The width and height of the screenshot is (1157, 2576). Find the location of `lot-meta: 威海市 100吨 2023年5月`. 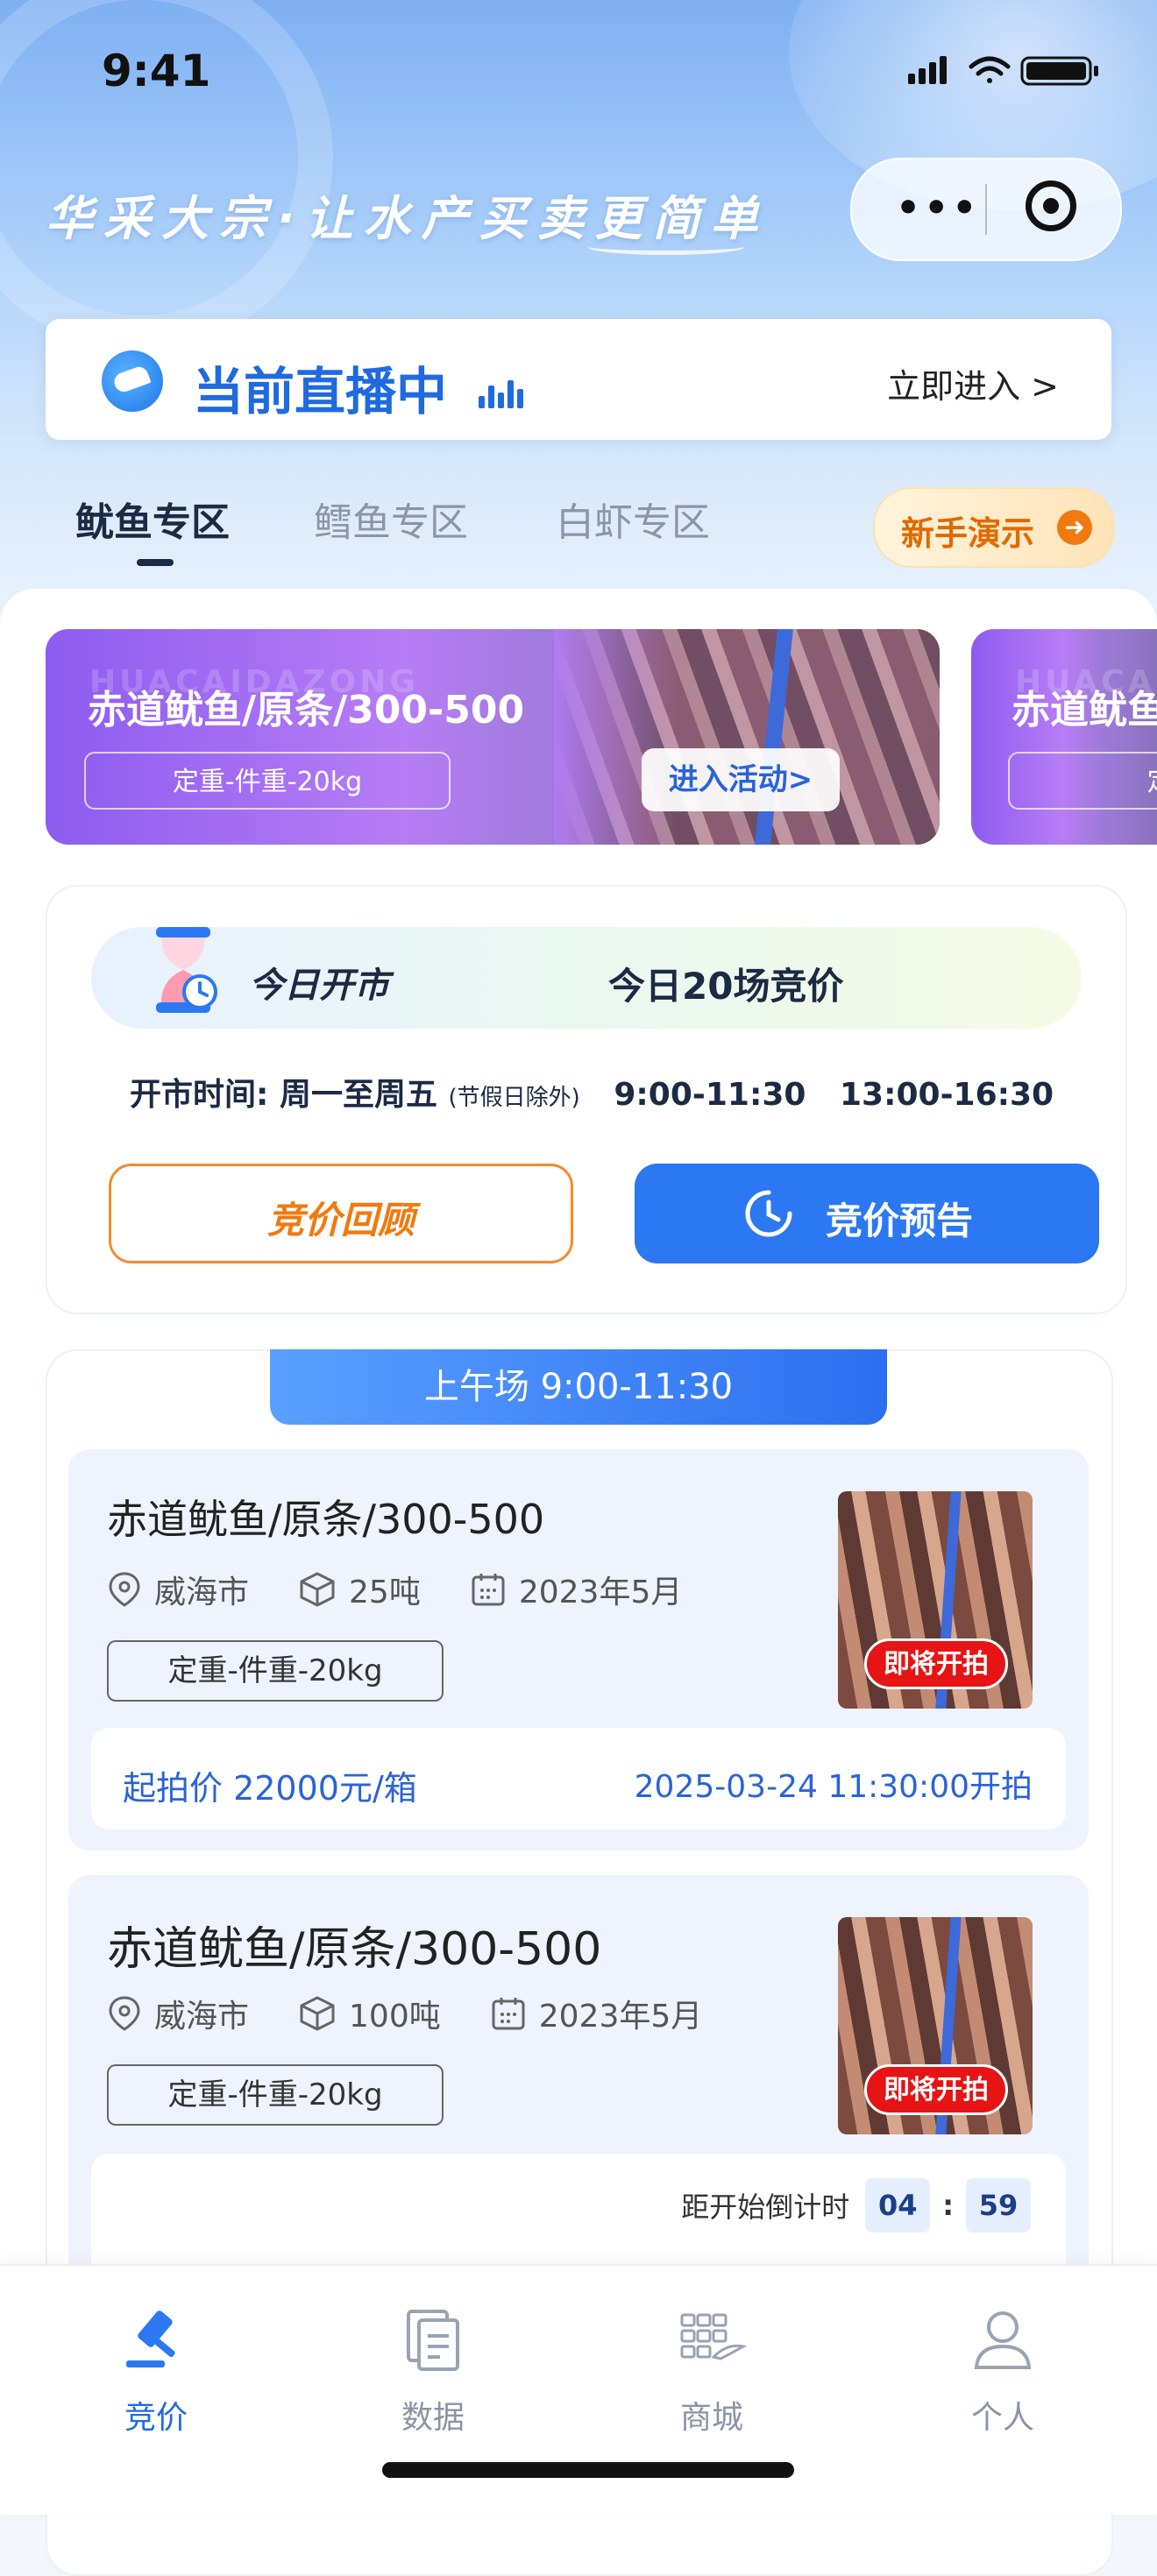

lot-meta: 威海市 100吨 2023年5月 is located at coordinates (429, 2013).